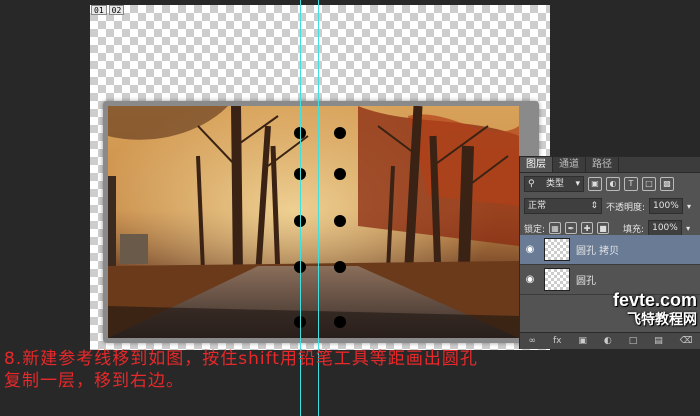  Describe the element at coordinates (94, 381) in the screenshot. I see `caption-line-2: 复制一层，移到右边。` at that location.